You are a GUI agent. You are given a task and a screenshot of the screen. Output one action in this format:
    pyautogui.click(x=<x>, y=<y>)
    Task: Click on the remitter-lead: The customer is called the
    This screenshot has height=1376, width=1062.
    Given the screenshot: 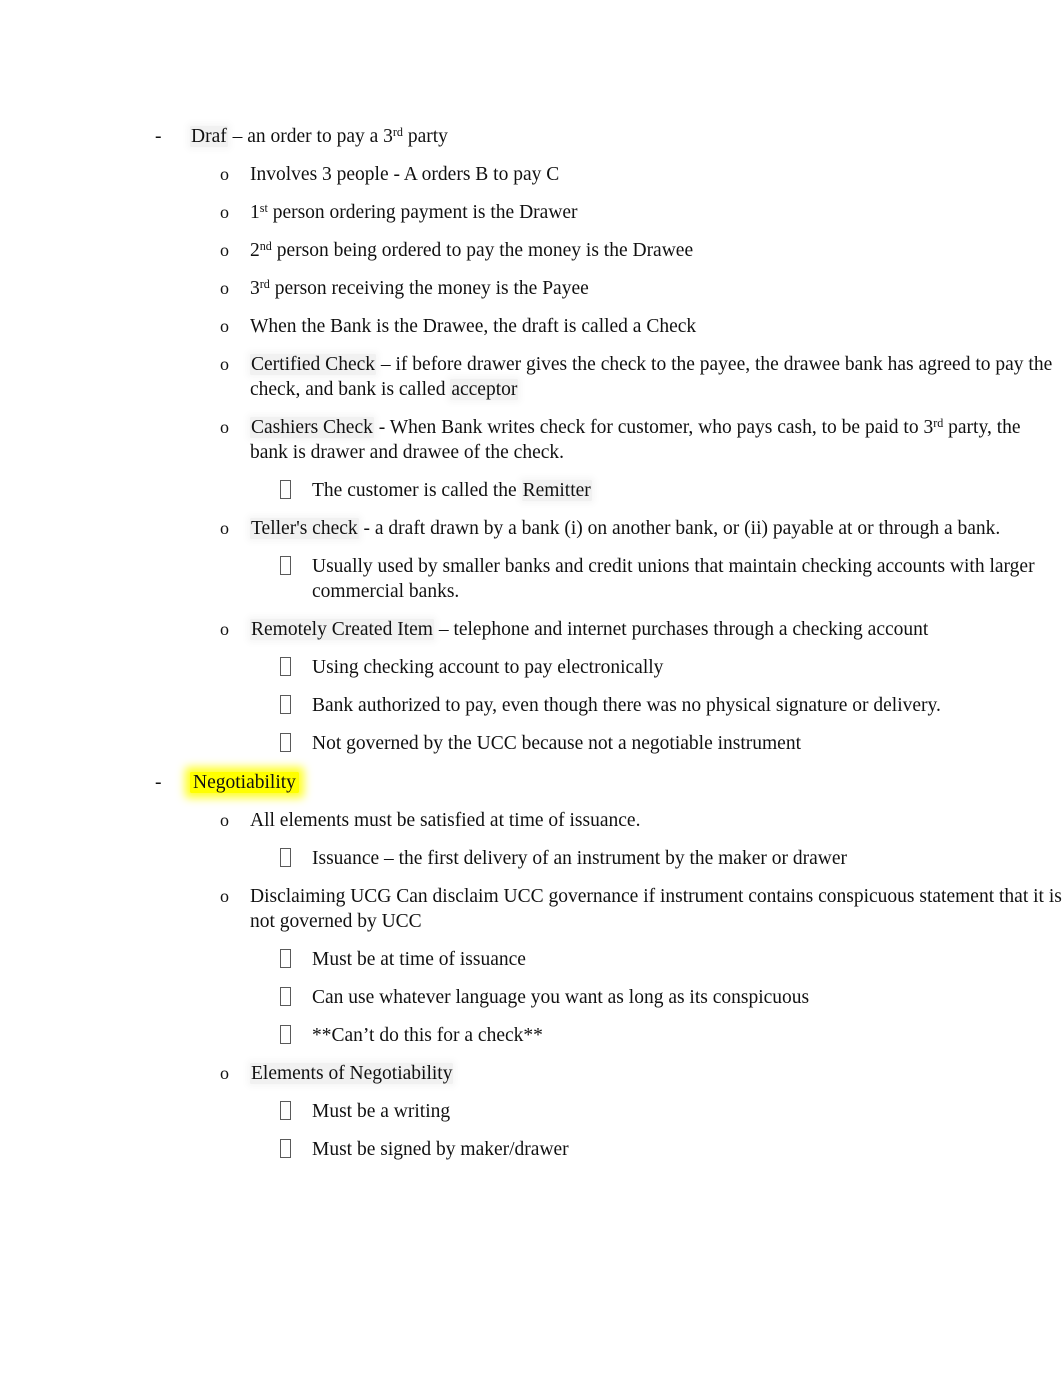 What is the action you would take?
    pyautogui.click(x=417, y=490)
    